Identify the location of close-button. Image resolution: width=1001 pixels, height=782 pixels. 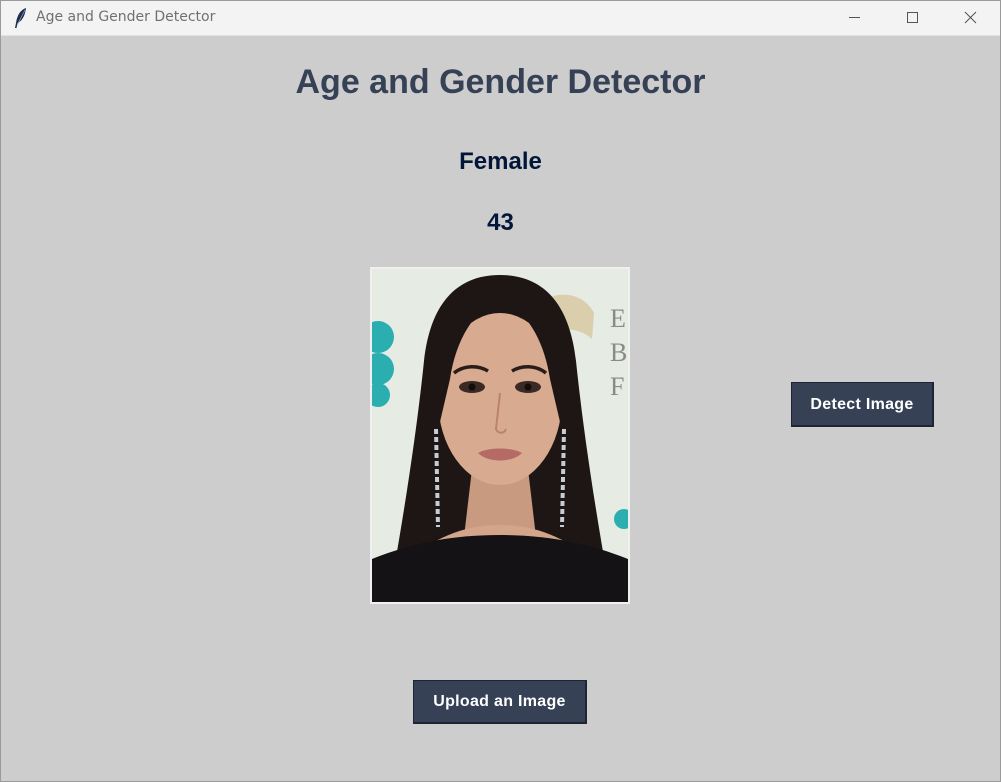
(970, 18).